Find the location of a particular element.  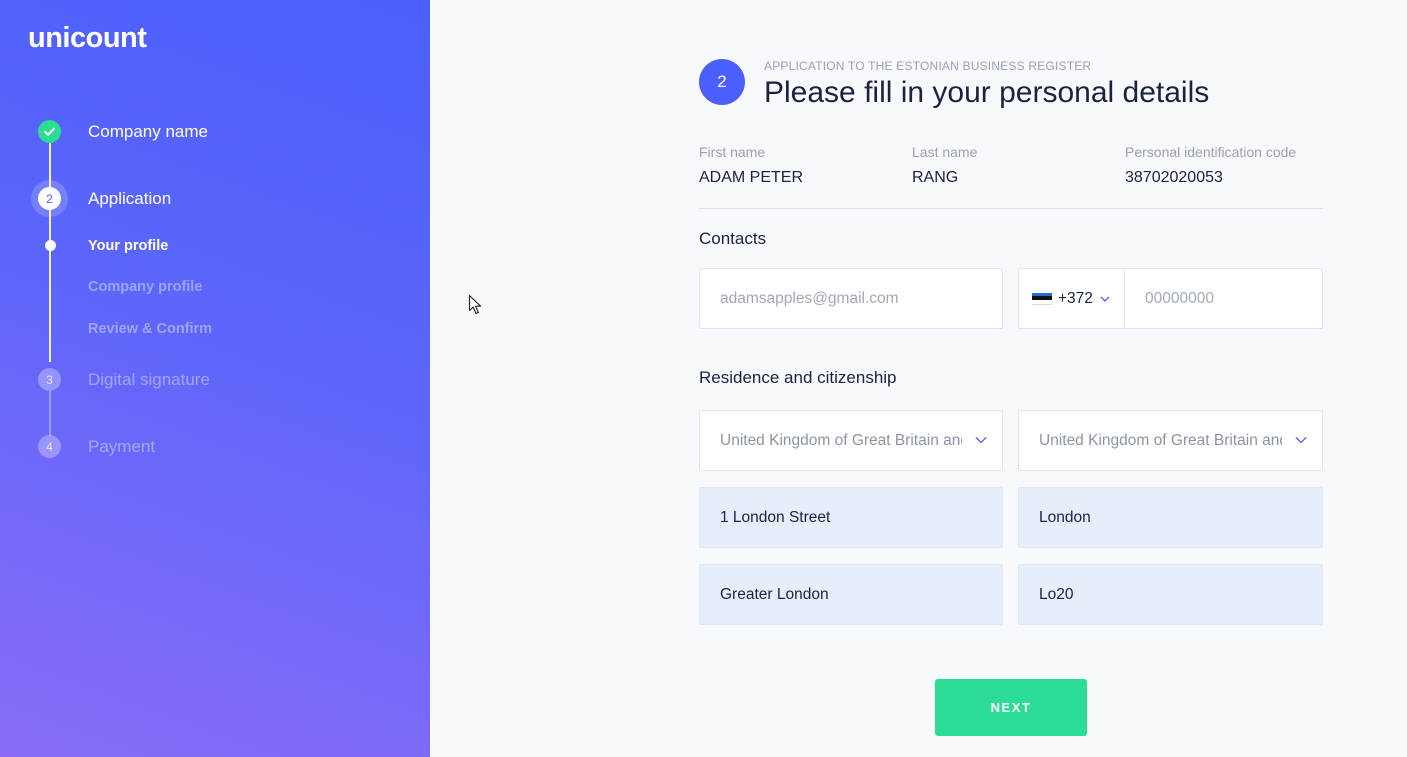

step-number-badge: 2 is located at coordinates (49, 198).